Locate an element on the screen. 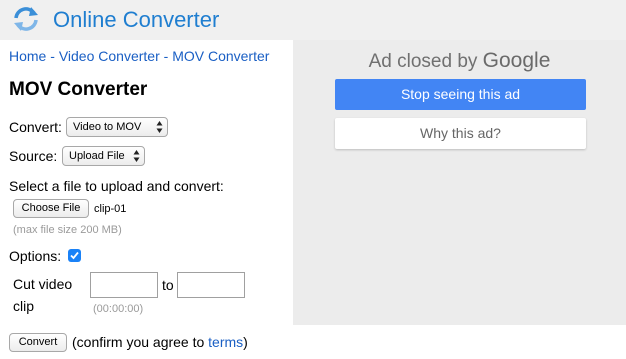 The width and height of the screenshot is (626, 359). site-name: Online Converter is located at coordinates (136, 20).